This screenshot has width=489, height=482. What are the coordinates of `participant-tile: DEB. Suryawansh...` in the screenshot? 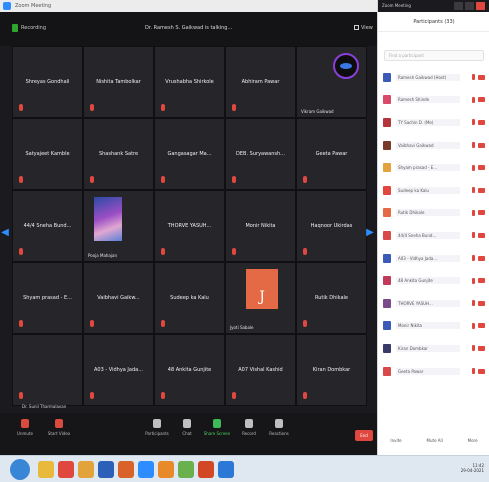 It's located at (260, 154).